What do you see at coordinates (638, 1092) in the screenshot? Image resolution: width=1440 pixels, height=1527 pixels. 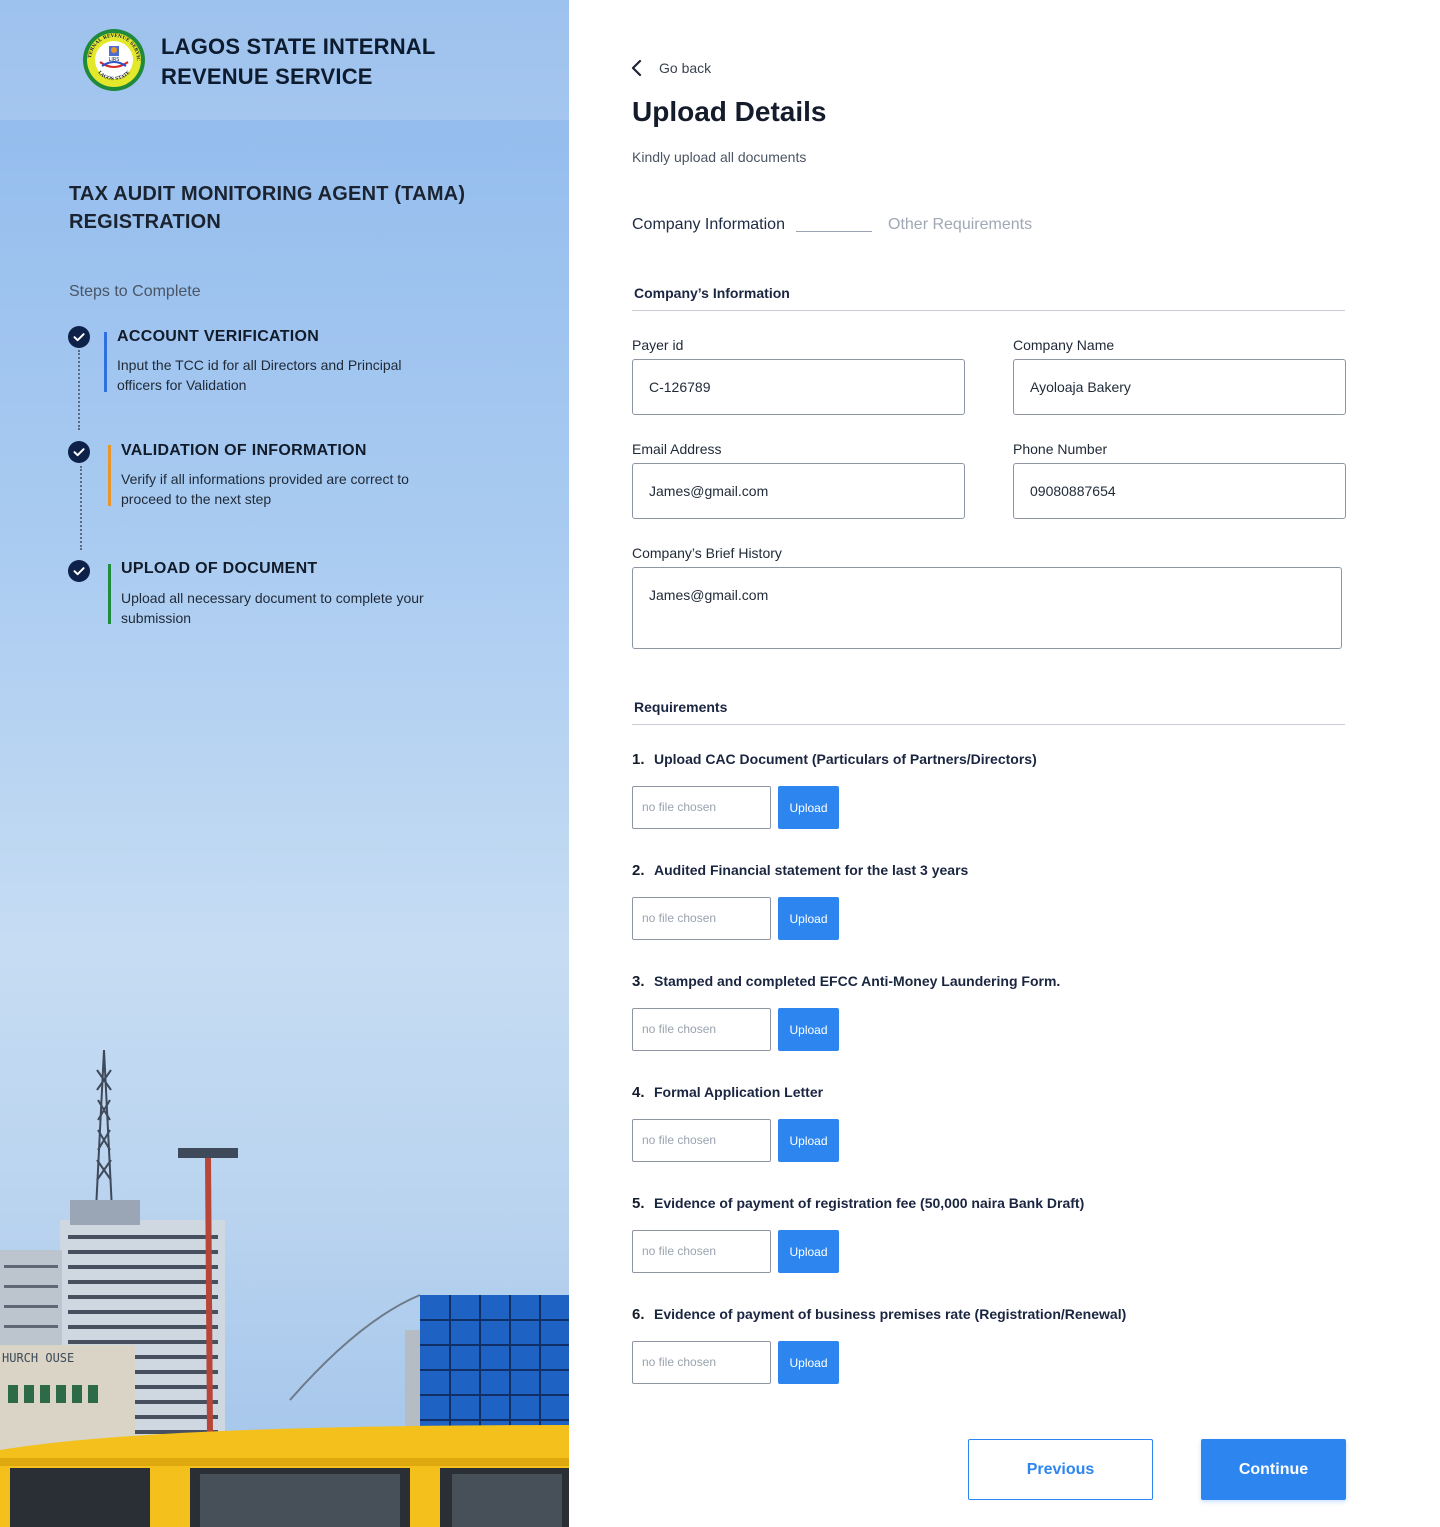 I see `requirement-number: 4.` at bounding box center [638, 1092].